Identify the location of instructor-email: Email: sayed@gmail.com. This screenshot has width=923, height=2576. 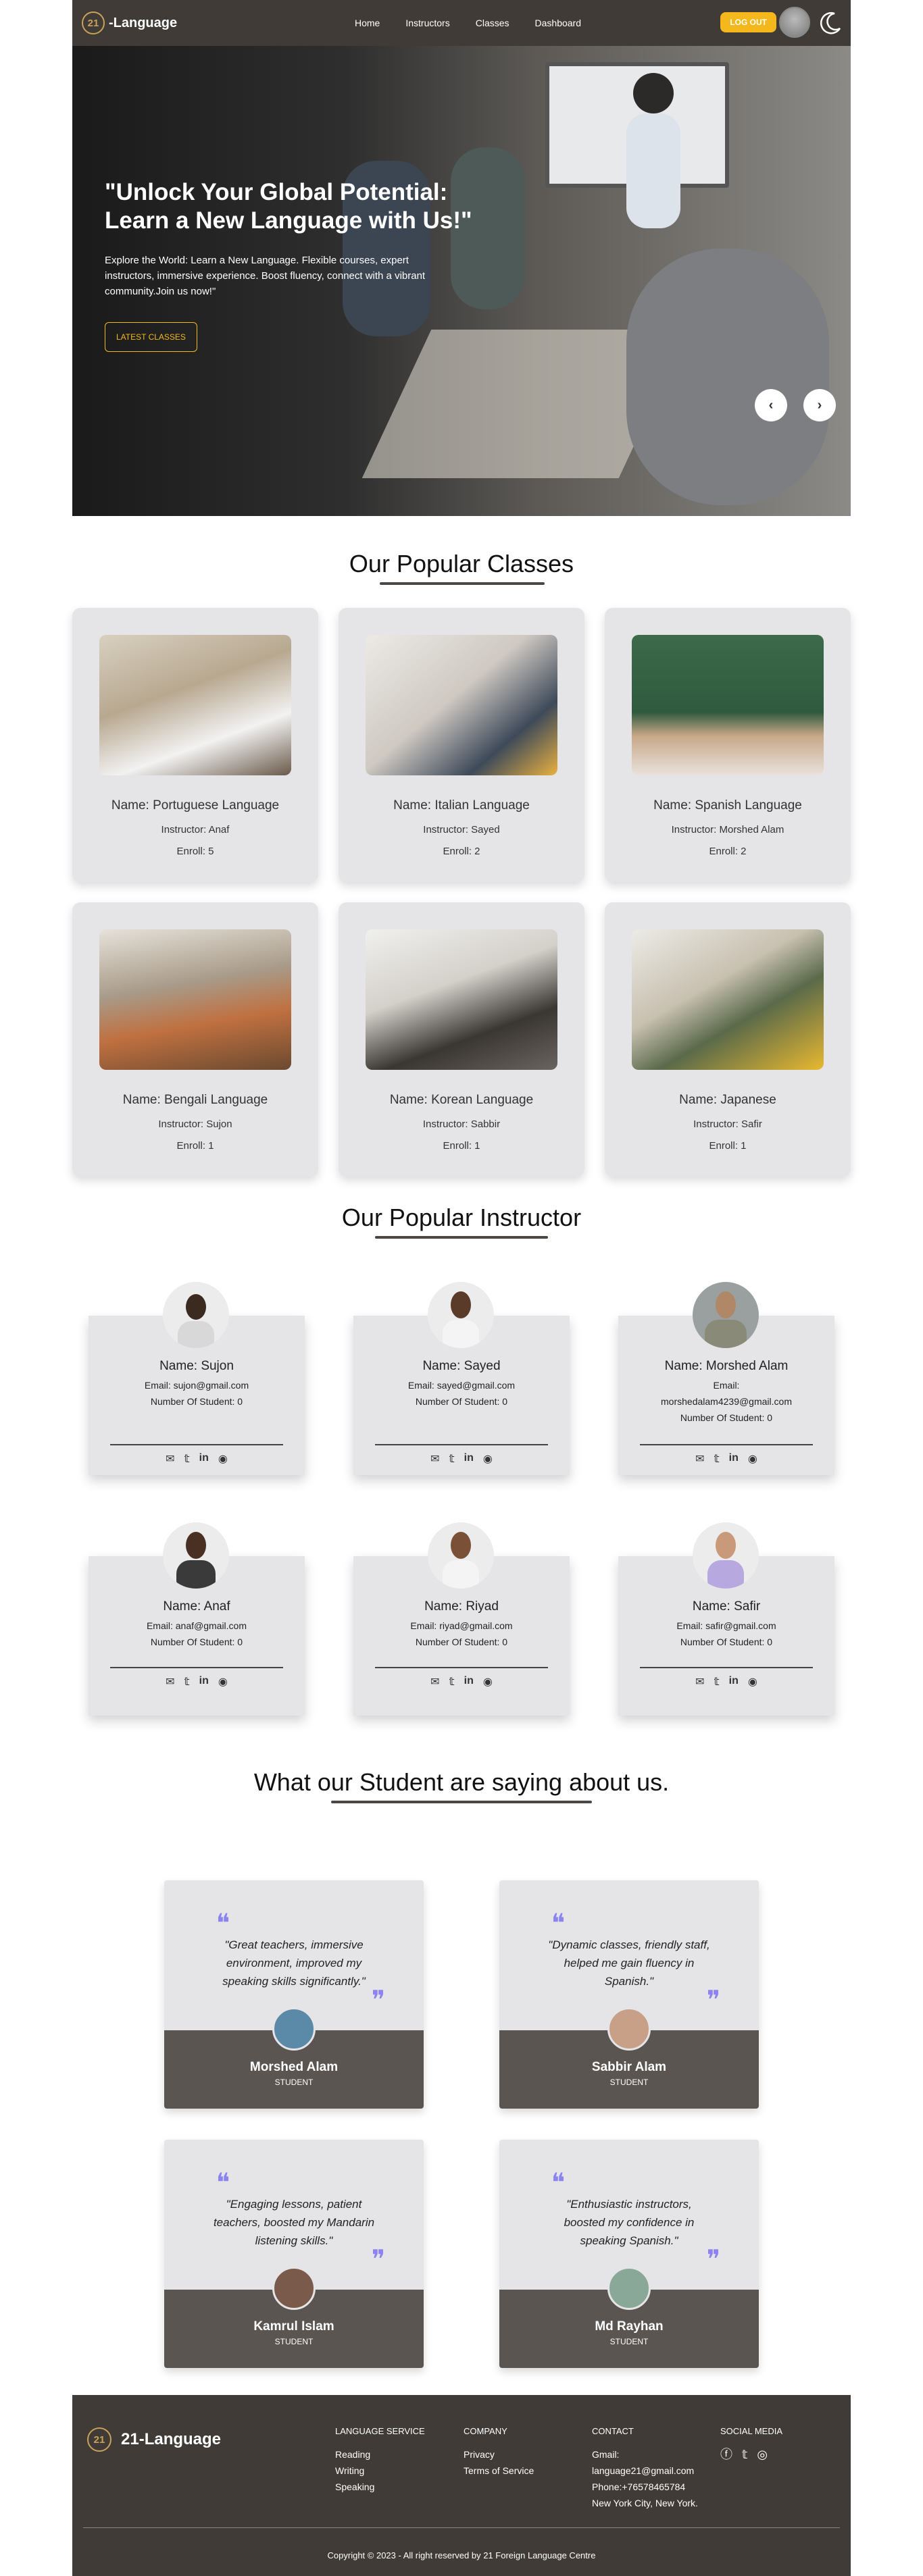
(461, 1385).